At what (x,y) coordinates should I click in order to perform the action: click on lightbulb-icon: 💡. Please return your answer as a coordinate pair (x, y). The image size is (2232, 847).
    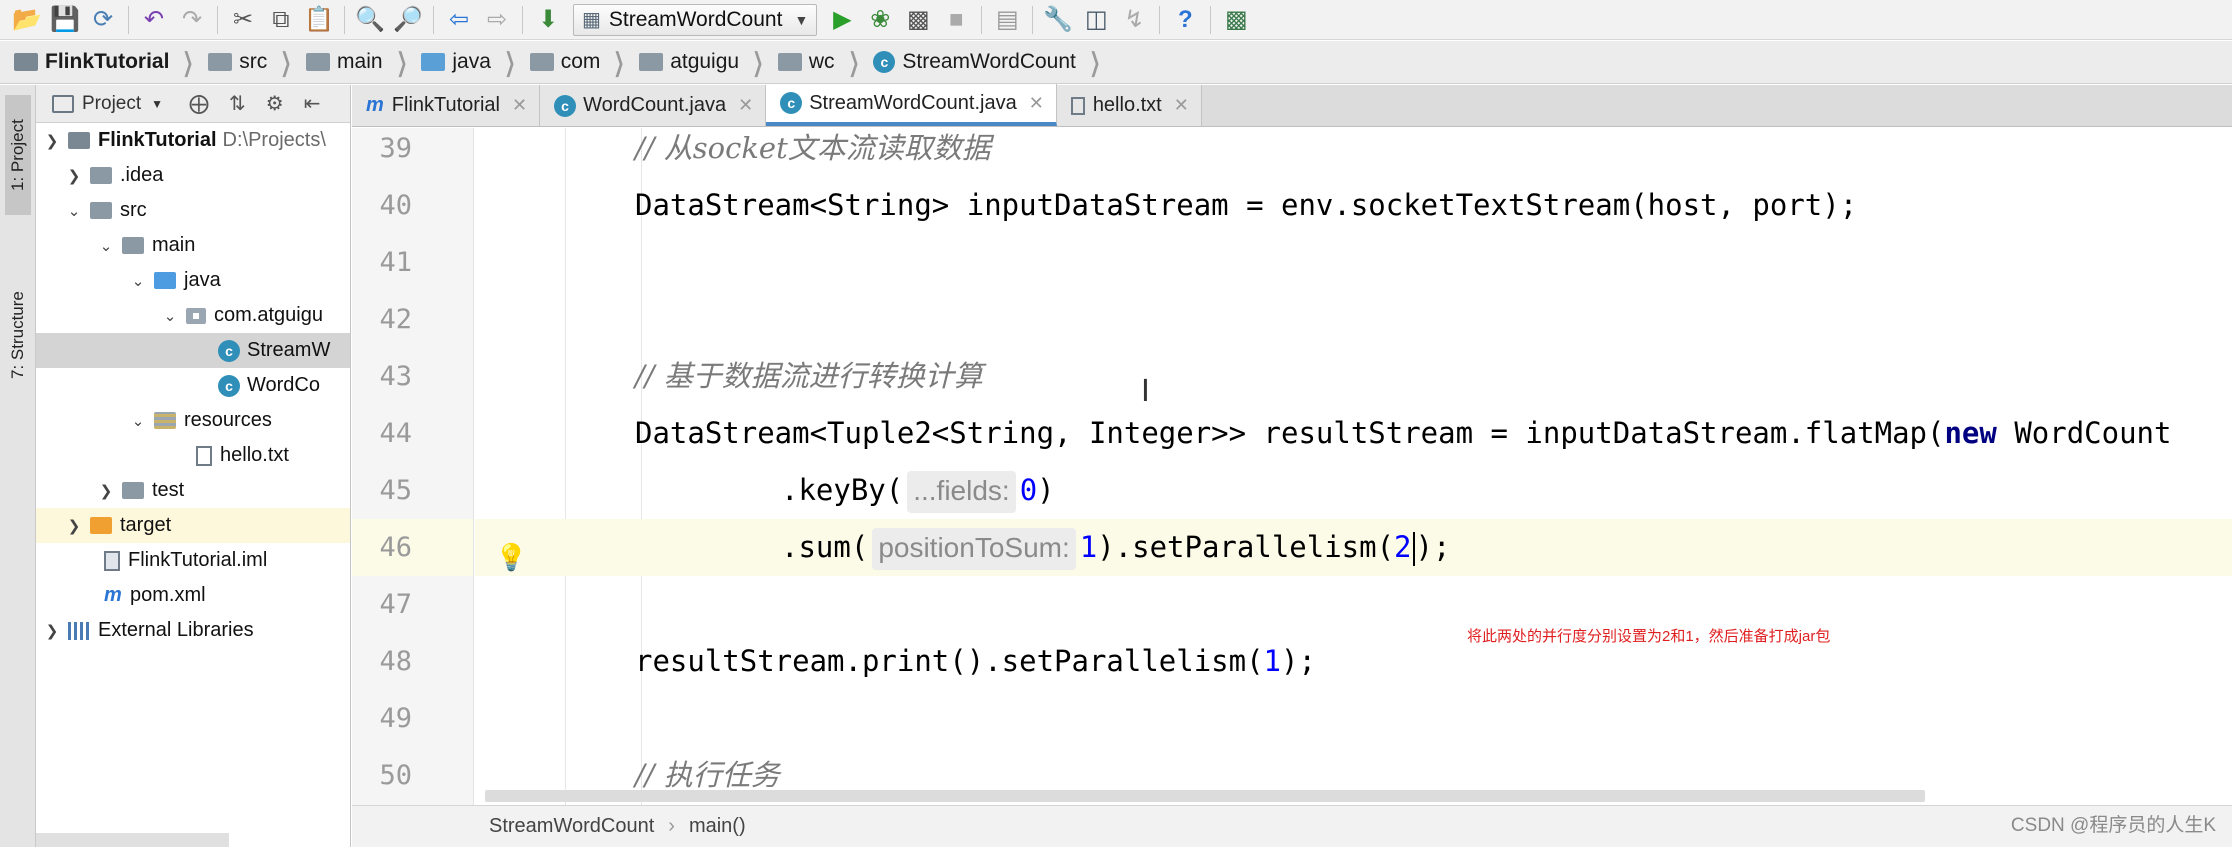
    Looking at the image, I should click on (511, 557).